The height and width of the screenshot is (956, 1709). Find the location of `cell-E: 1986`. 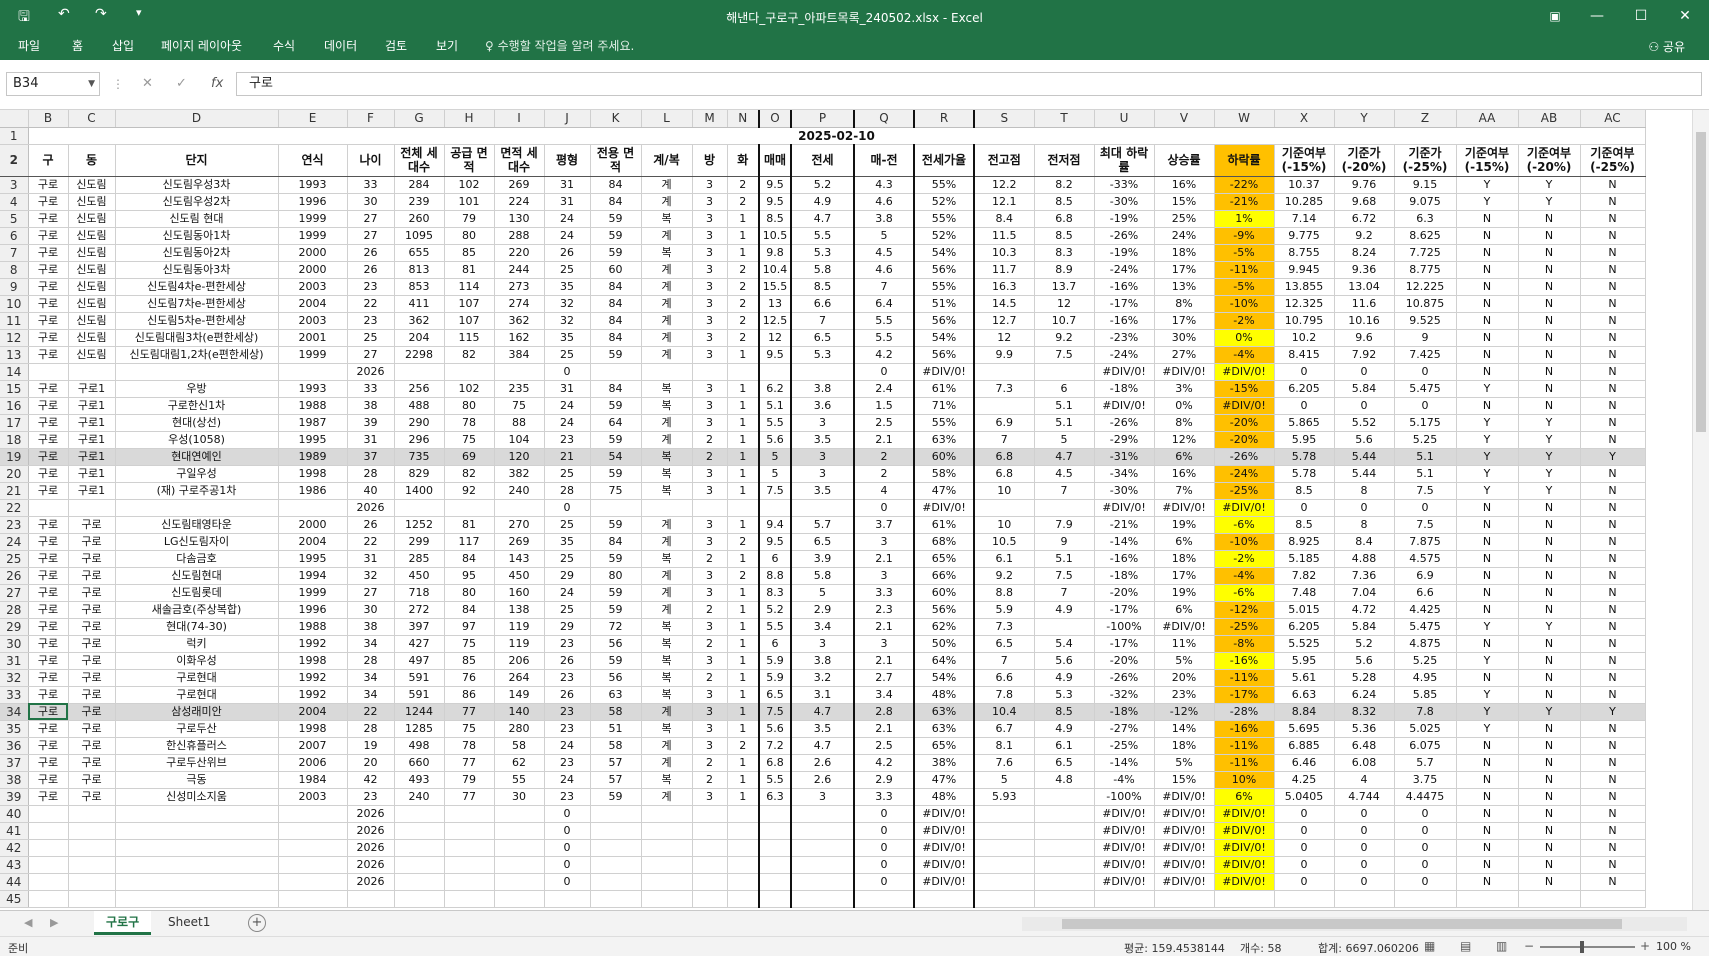

cell-E: 1986 is located at coordinates (313, 491).